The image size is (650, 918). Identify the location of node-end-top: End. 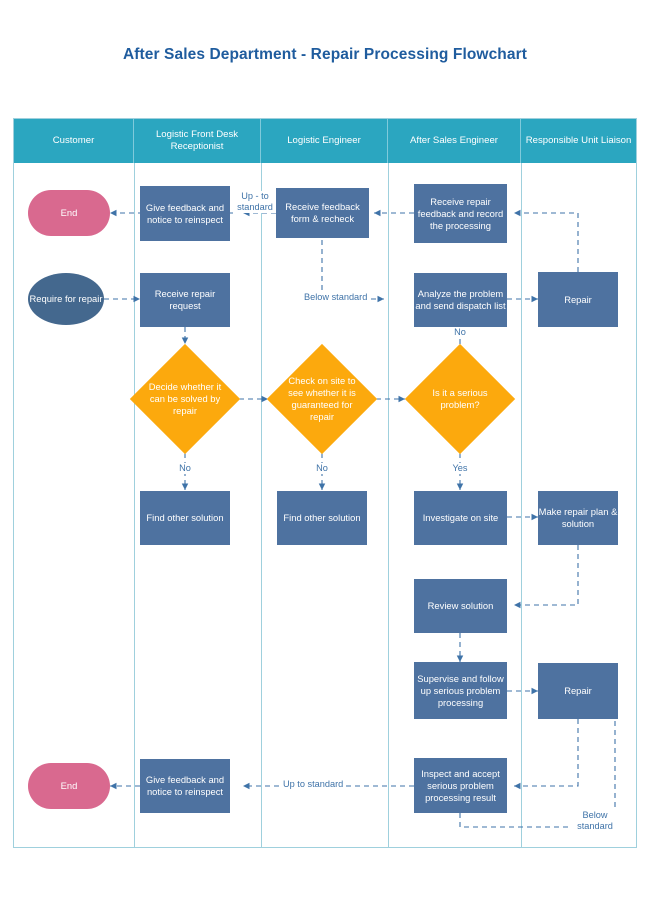
(69, 213).